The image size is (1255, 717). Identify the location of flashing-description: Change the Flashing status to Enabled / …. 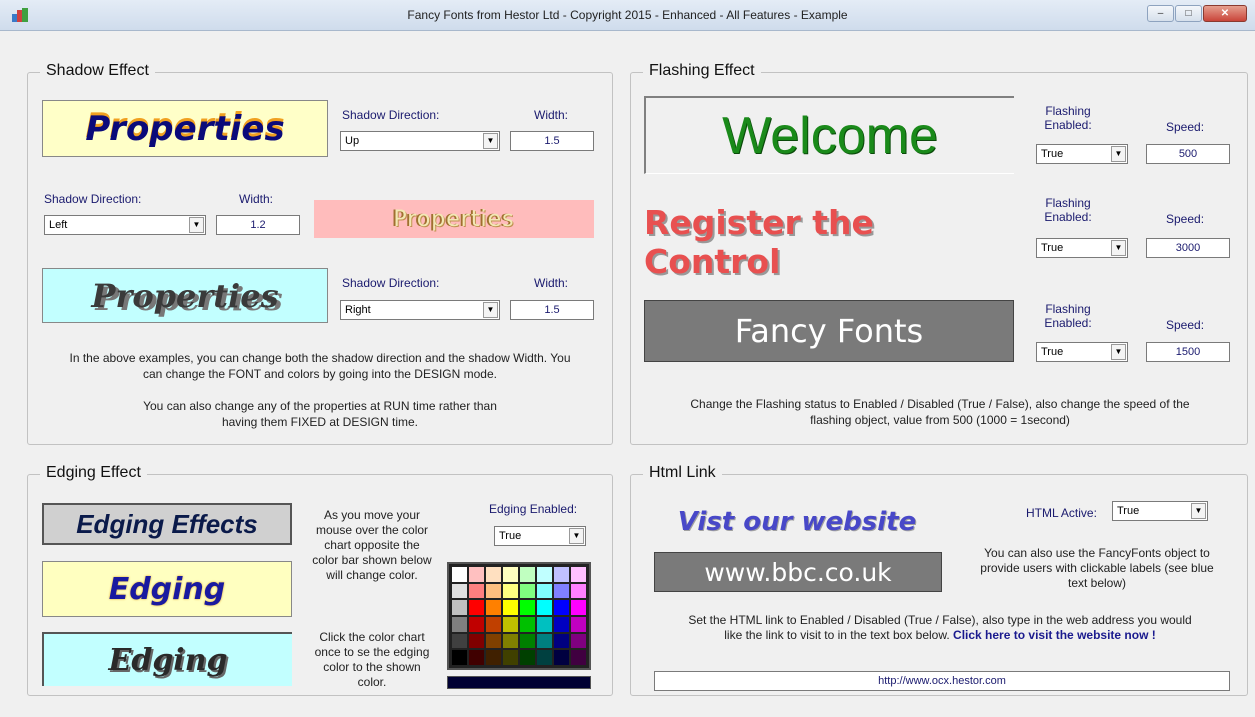
(940, 412).